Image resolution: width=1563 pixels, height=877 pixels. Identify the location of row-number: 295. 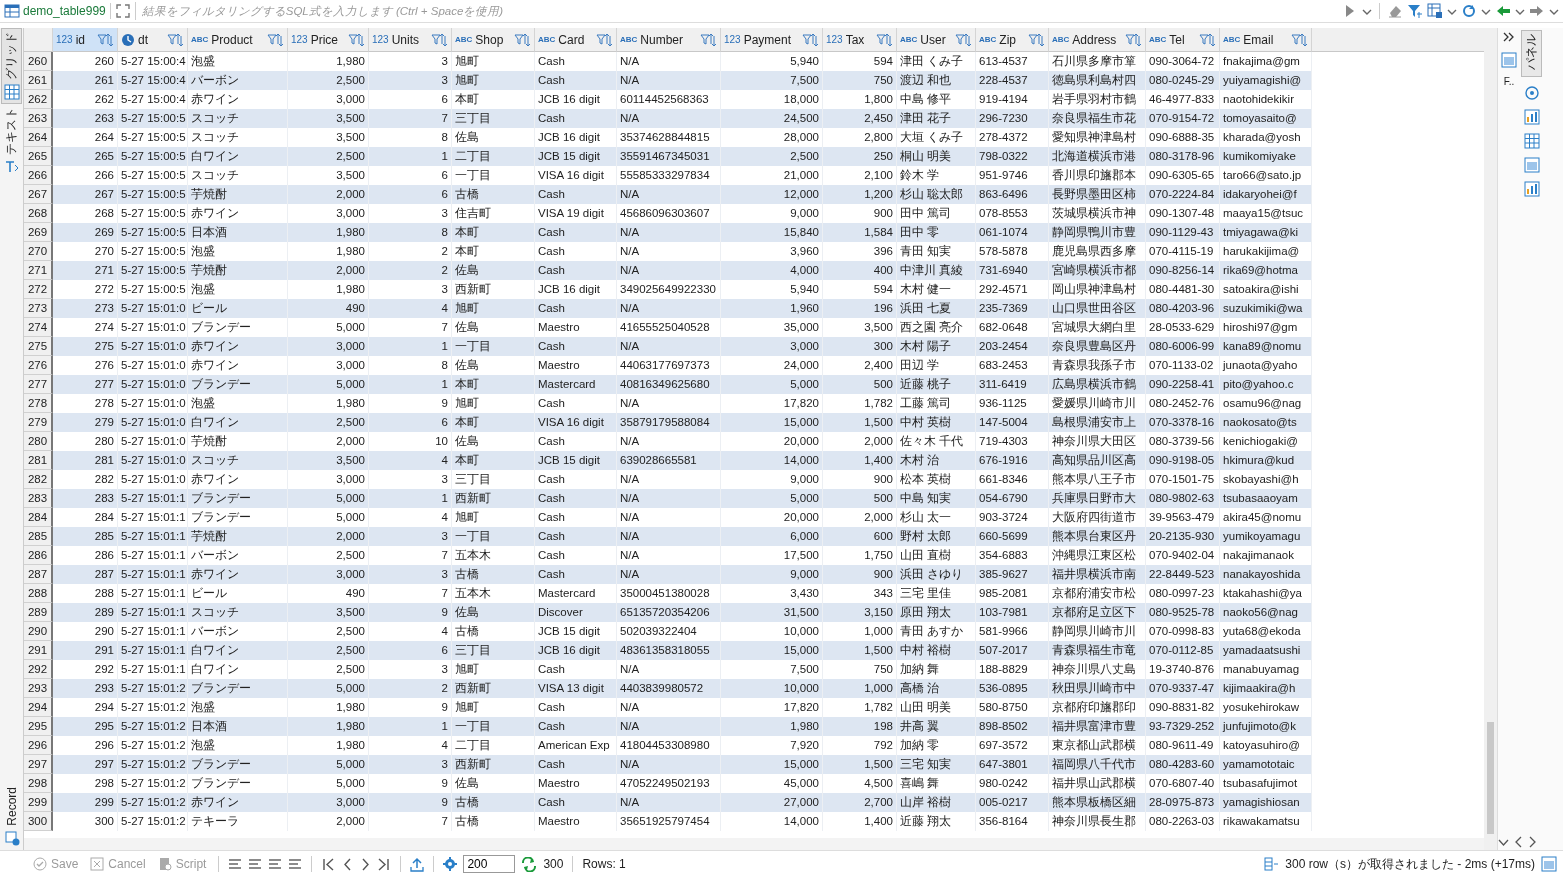
(38, 726).